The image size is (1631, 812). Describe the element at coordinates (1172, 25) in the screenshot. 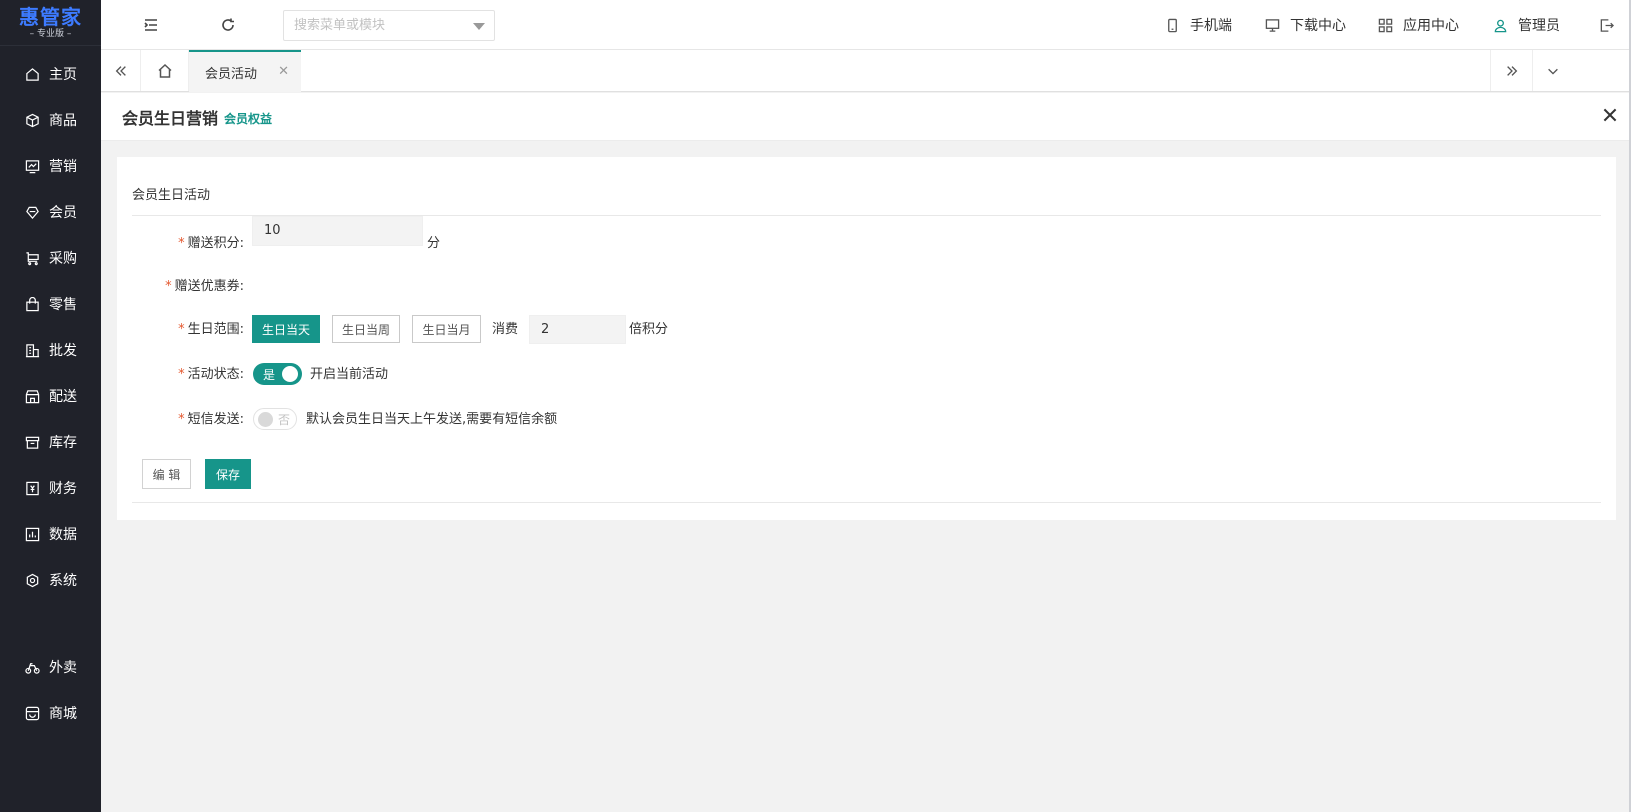

I see `phone-icon` at that location.